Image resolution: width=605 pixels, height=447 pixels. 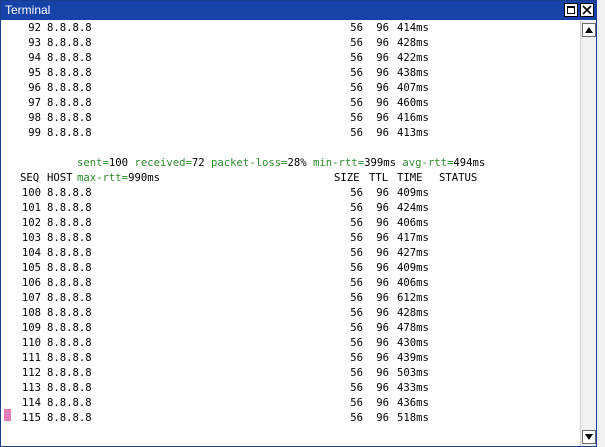 I want to click on ping-row: 106 8.8.8.8 56 96 406ms, so click(x=291, y=283).